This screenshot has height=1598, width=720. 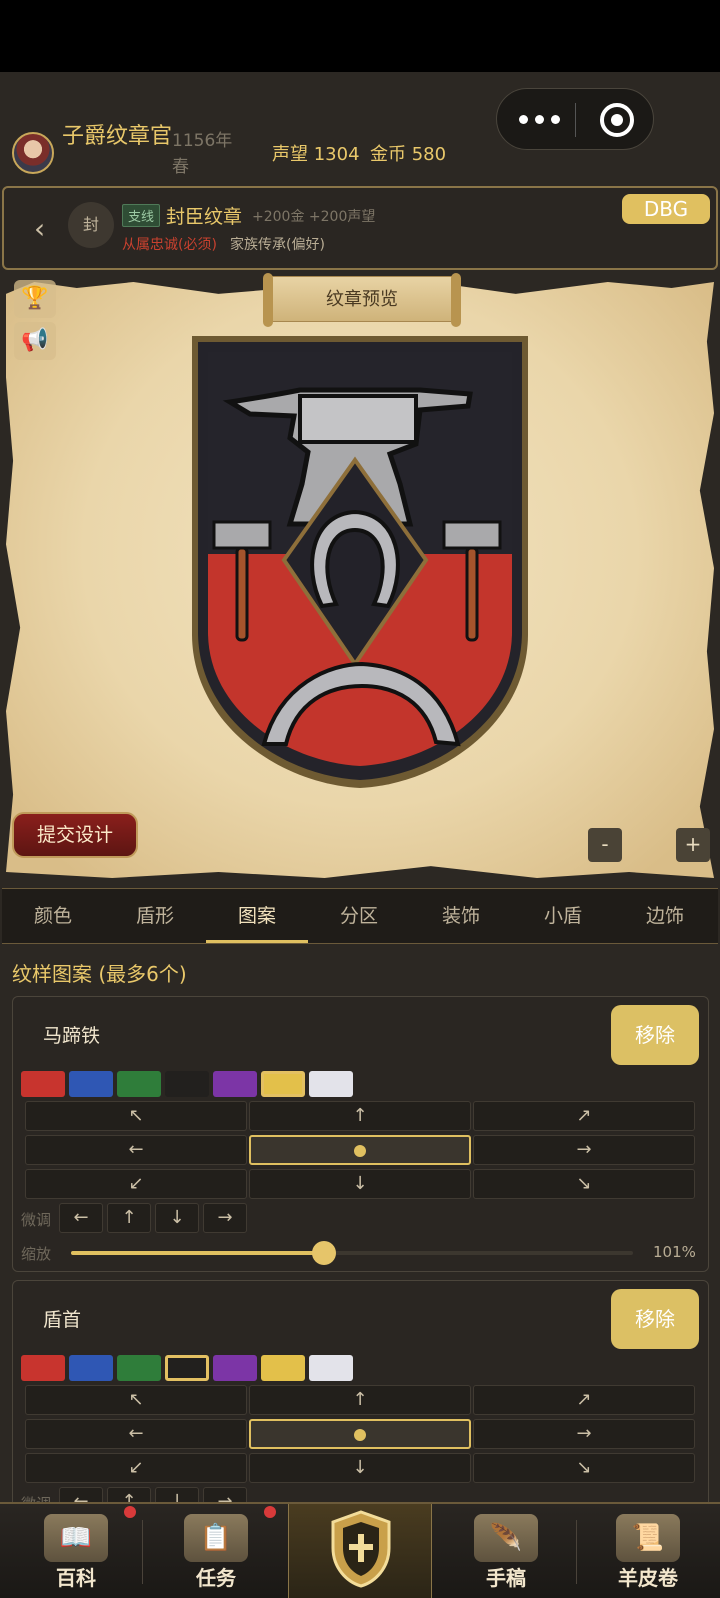 I want to click on scale-slider, so click(x=352, y=1253).